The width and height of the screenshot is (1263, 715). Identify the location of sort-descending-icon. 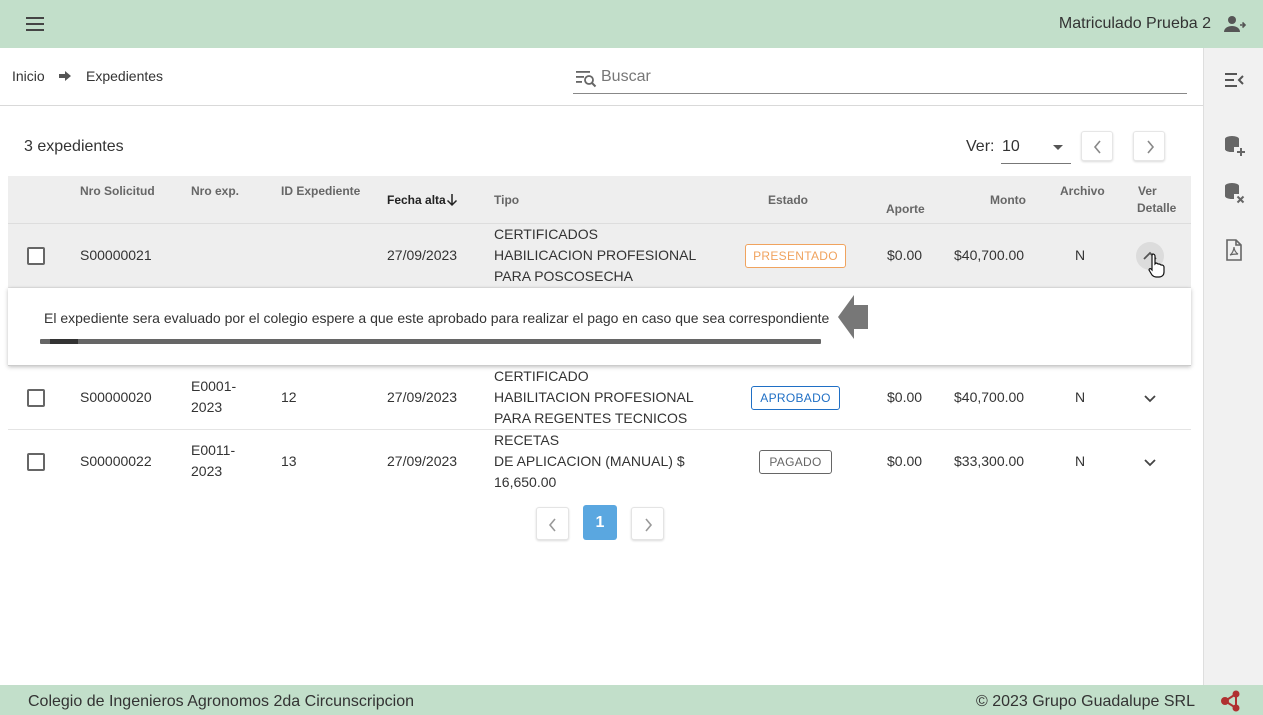
(452, 200).